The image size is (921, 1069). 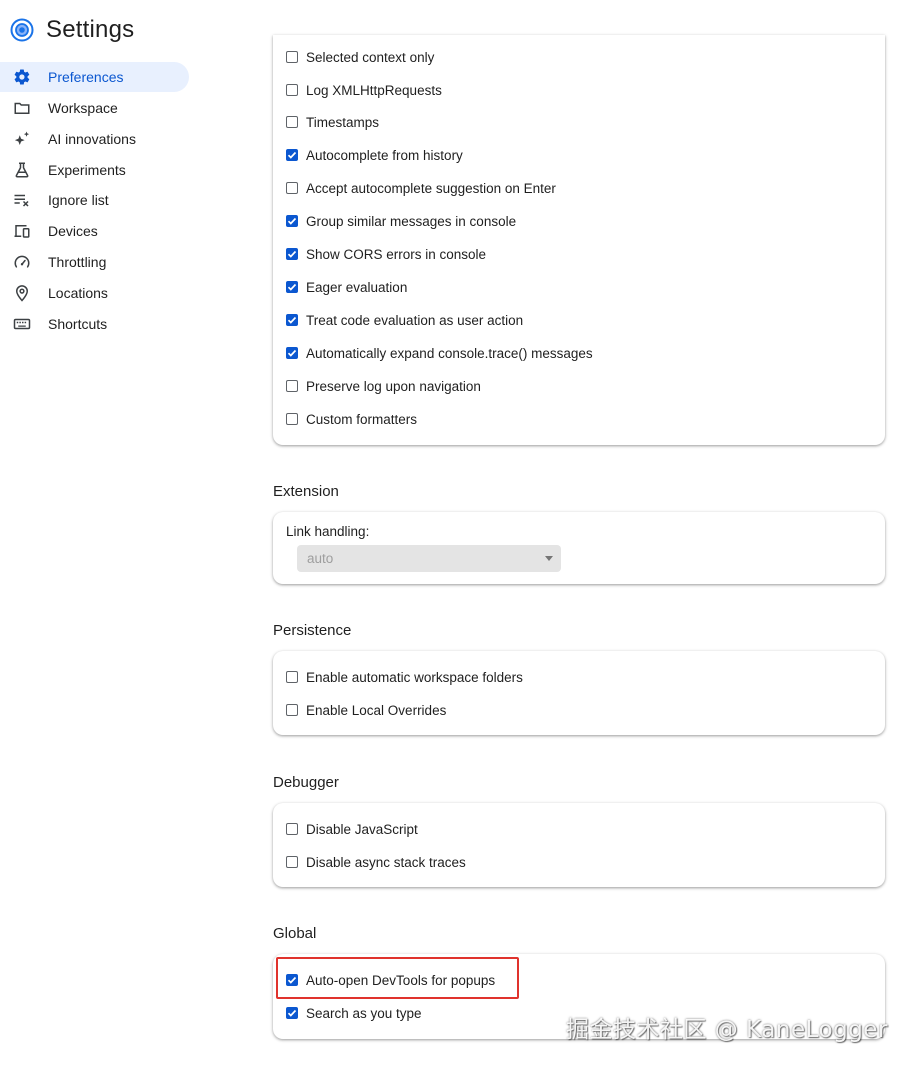 I want to click on setting-label: Accept autocomplete suggestion on Enter, so click(x=431, y=188).